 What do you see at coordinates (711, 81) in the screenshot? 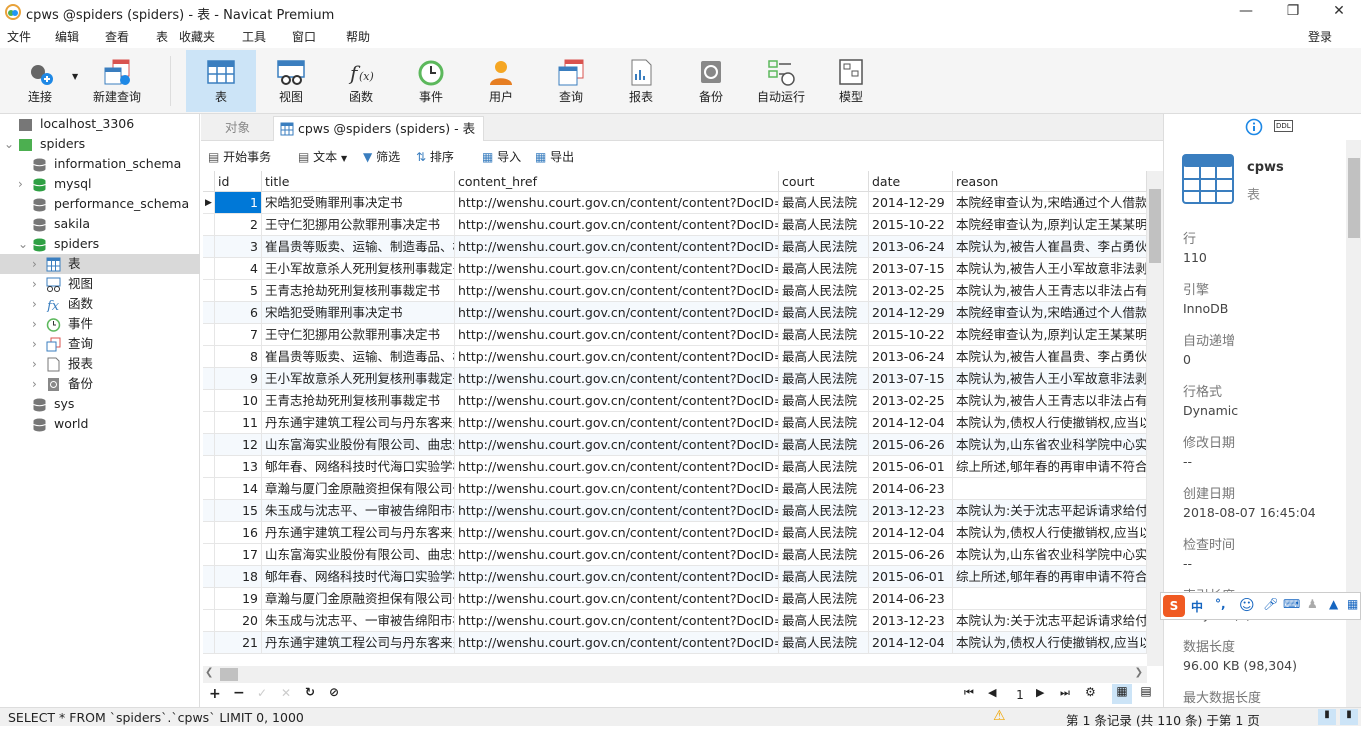
I see `toolbar-backup-button: 备份` at bounding box center [711, 81].